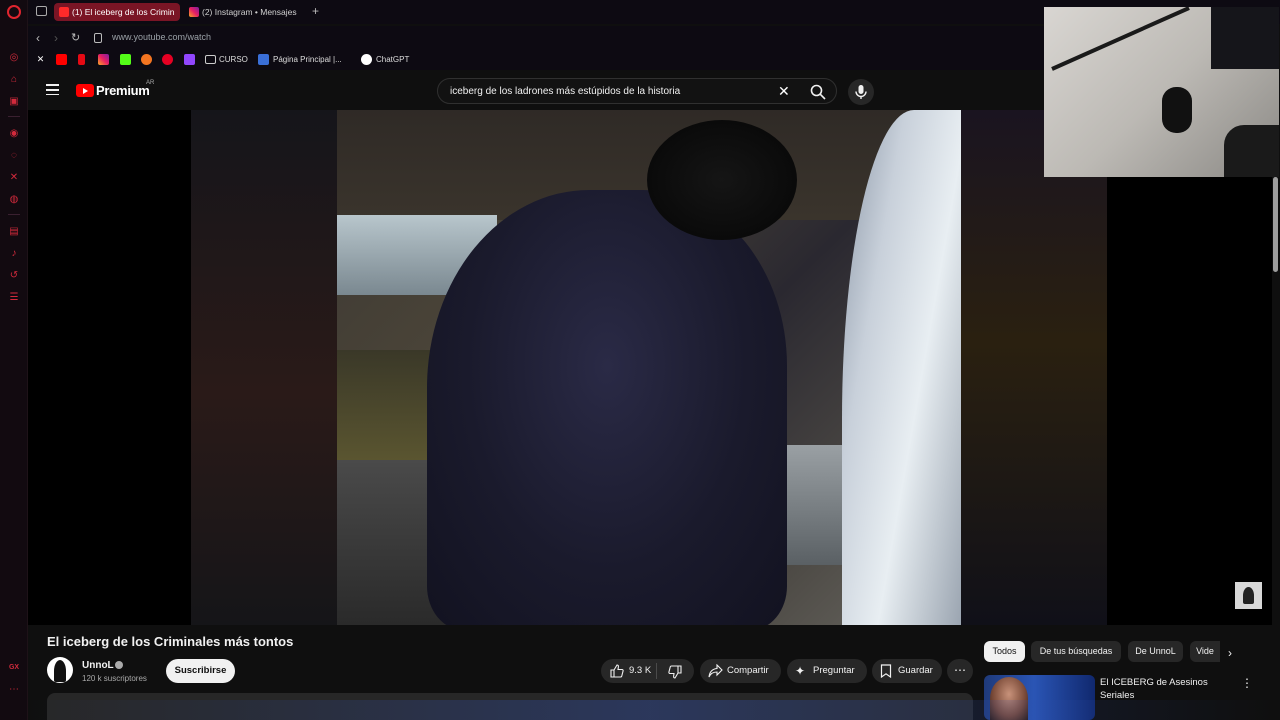  I want to click on forward-icon: ›, so click(56, 38).